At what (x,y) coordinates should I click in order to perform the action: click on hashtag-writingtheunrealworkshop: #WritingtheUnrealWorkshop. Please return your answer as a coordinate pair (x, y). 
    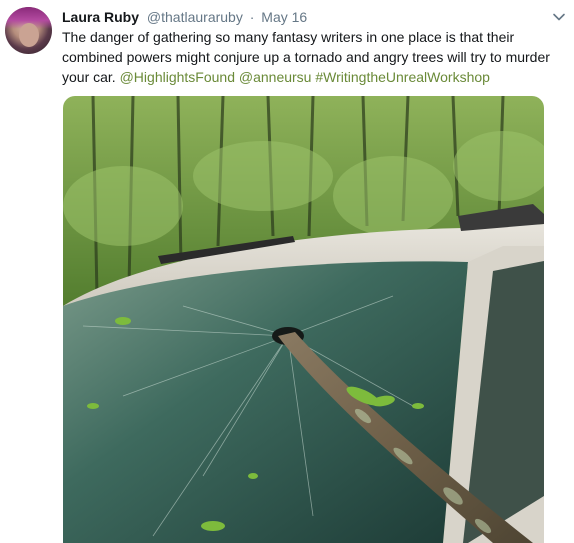
    Looking at the image, I should click on (402, 77).